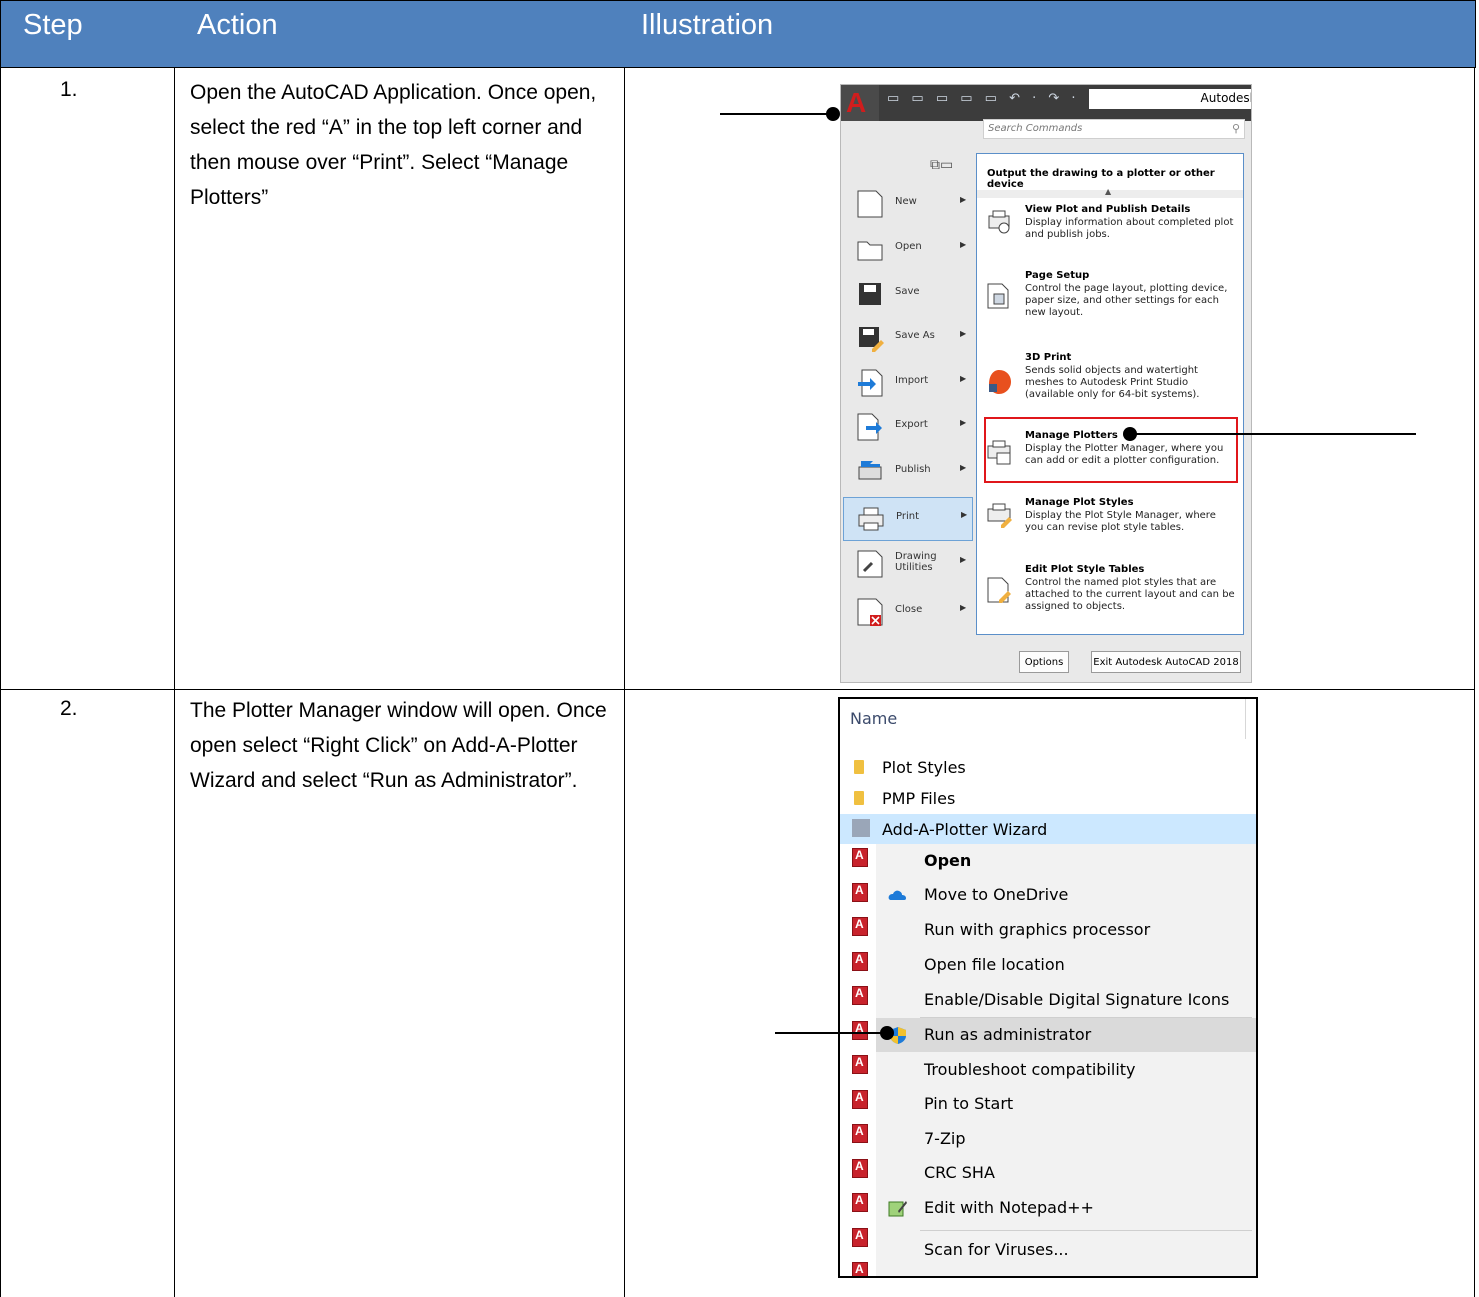 This screenshot has width=1479, height=1297. Describe the element at coordinates (1085, 569) in the screenshot. I see `submenu-title: Edit Plot Style Tables` at that location.